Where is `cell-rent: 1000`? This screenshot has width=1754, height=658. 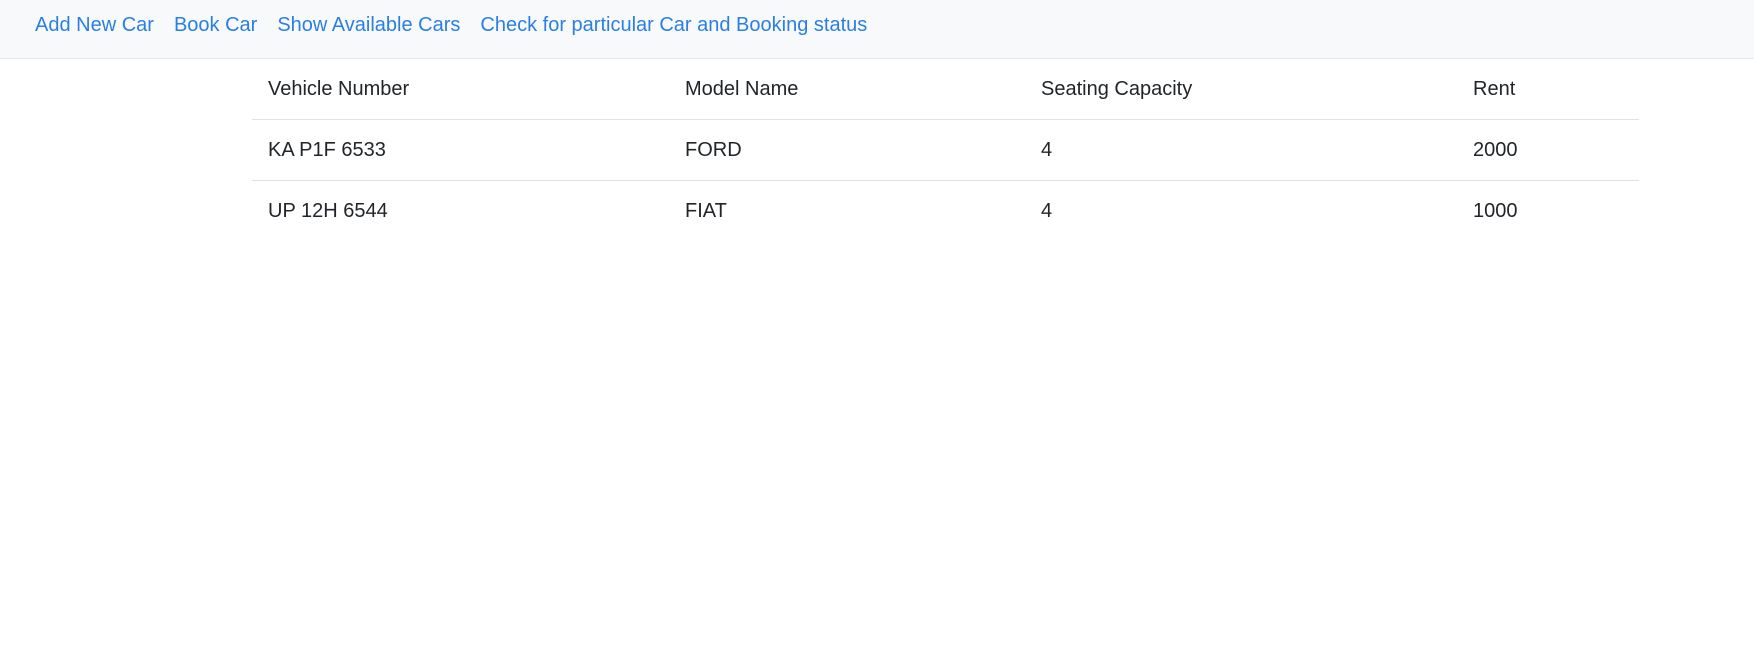 cell-rent: 1000 is located at coordinates (1495, 210).